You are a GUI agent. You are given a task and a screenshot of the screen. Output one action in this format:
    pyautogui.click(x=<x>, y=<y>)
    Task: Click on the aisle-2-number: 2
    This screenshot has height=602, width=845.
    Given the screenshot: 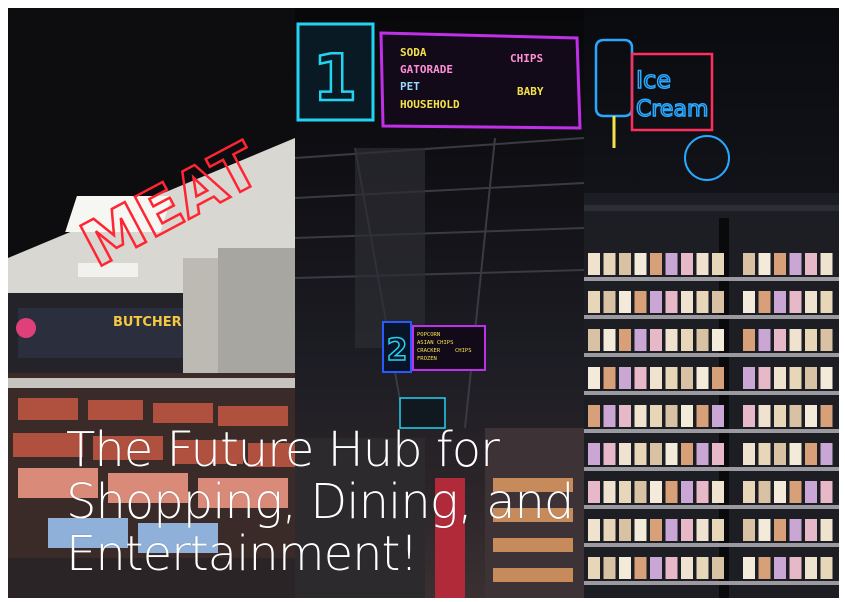 What is the action you would take?
    pyautogui.click(x=397, y=350)
    